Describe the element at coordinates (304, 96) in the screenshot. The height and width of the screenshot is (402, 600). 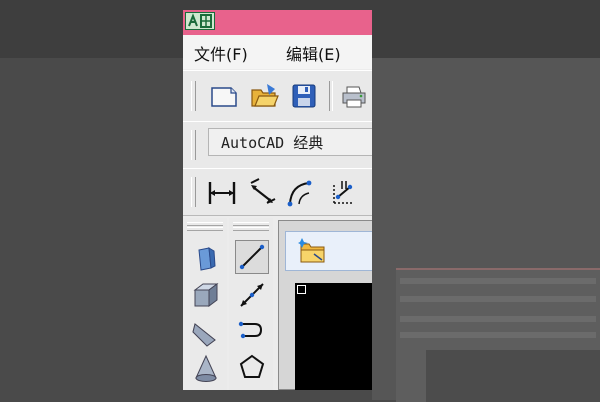
I see `save-icon` at that location.